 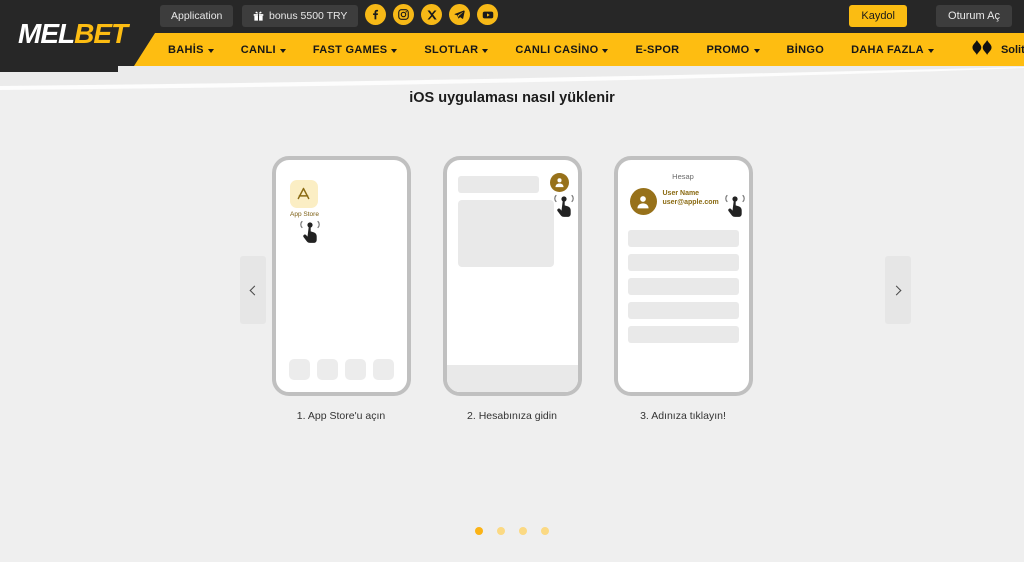 I want to click on account-screen-title: Hesap, so click(x=683, y=176).